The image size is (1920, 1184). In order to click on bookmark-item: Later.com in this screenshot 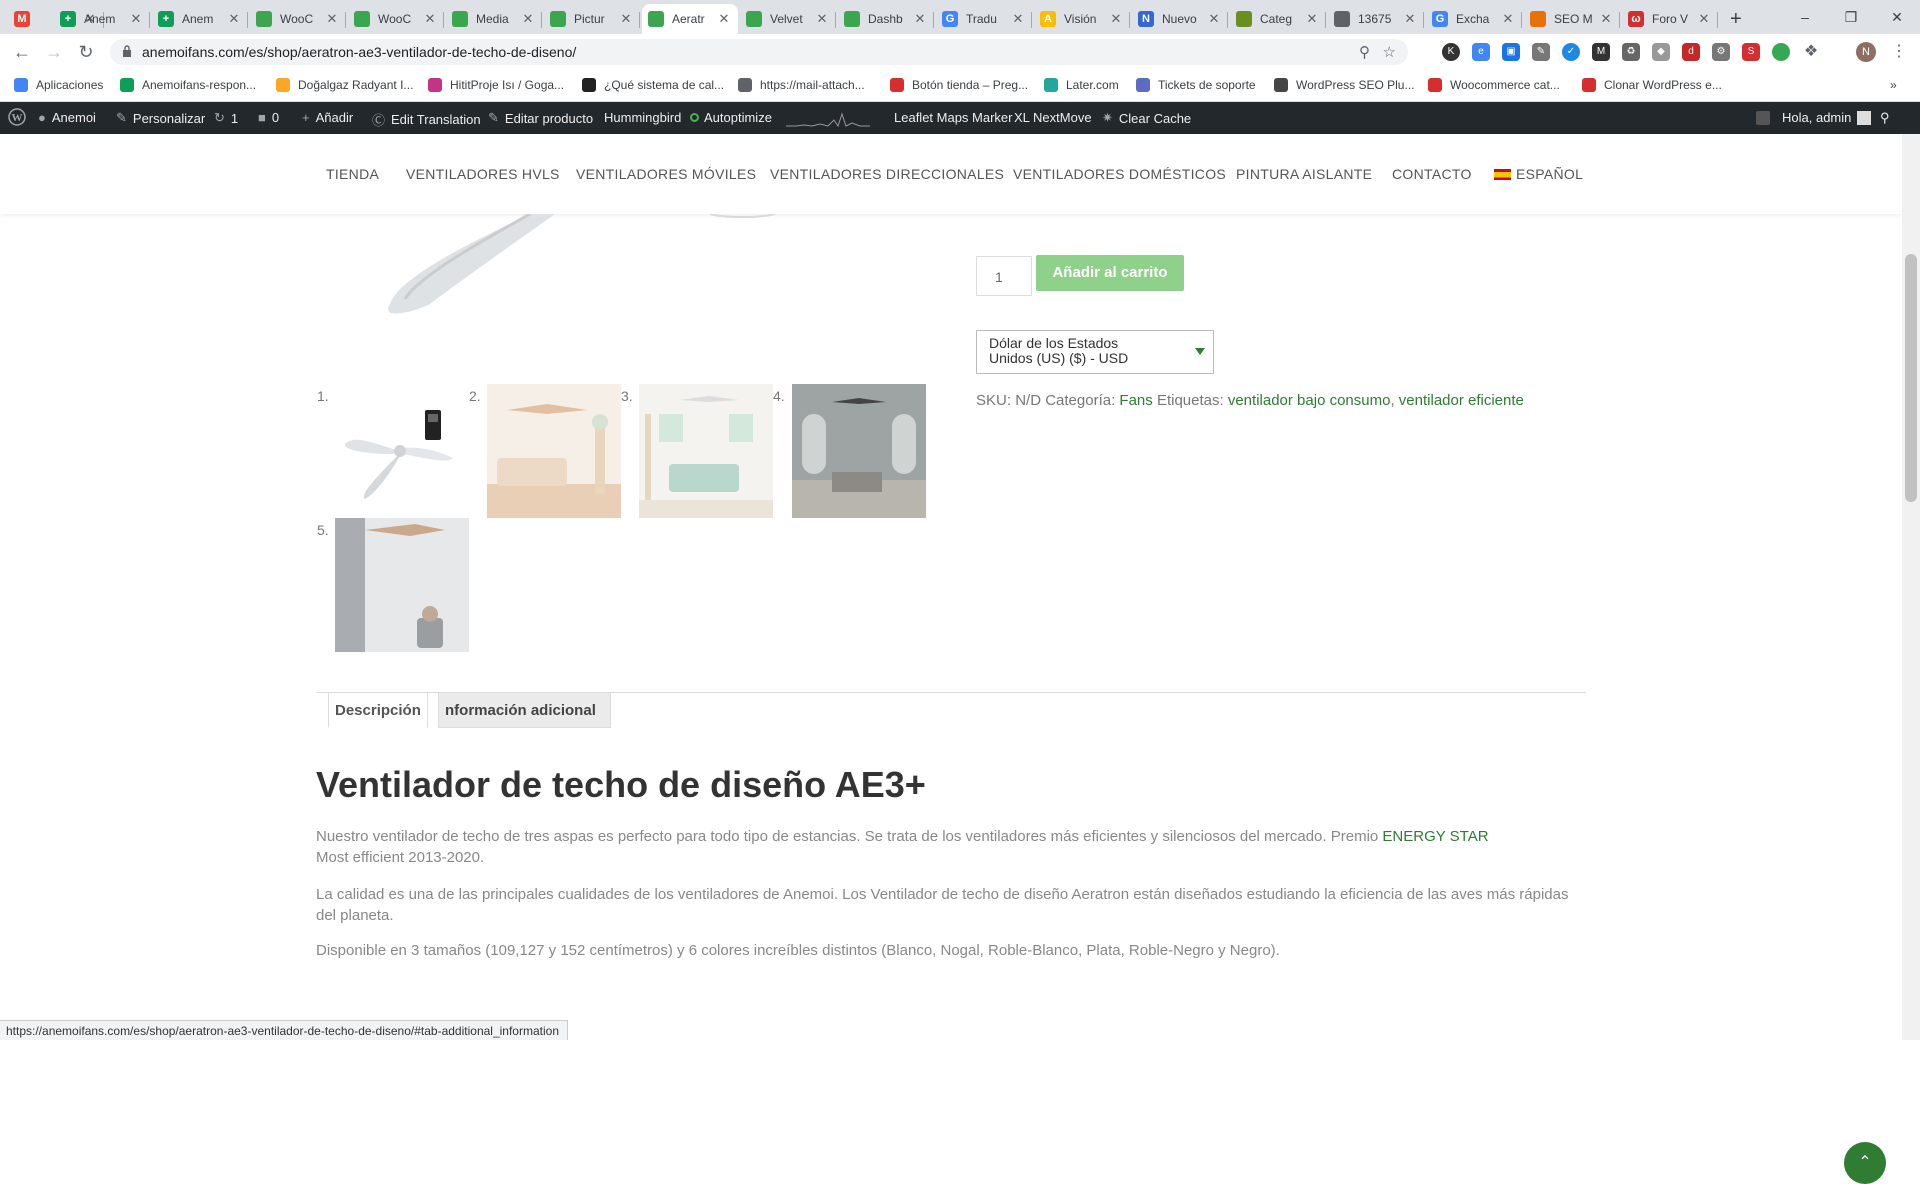, I will do `click(1081, 85)`.